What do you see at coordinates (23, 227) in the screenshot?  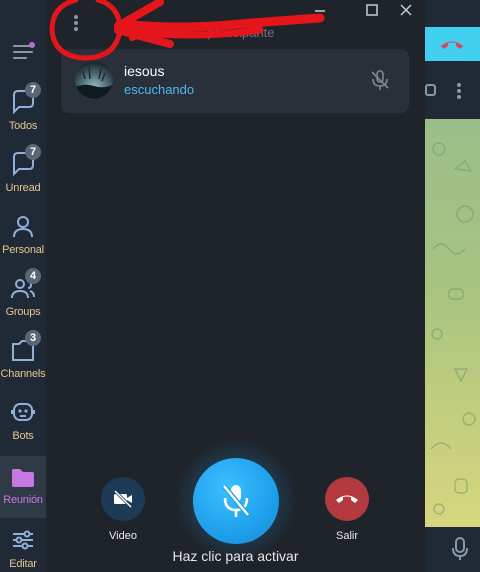 I see `person-icon` at bounding box center [23, 227].